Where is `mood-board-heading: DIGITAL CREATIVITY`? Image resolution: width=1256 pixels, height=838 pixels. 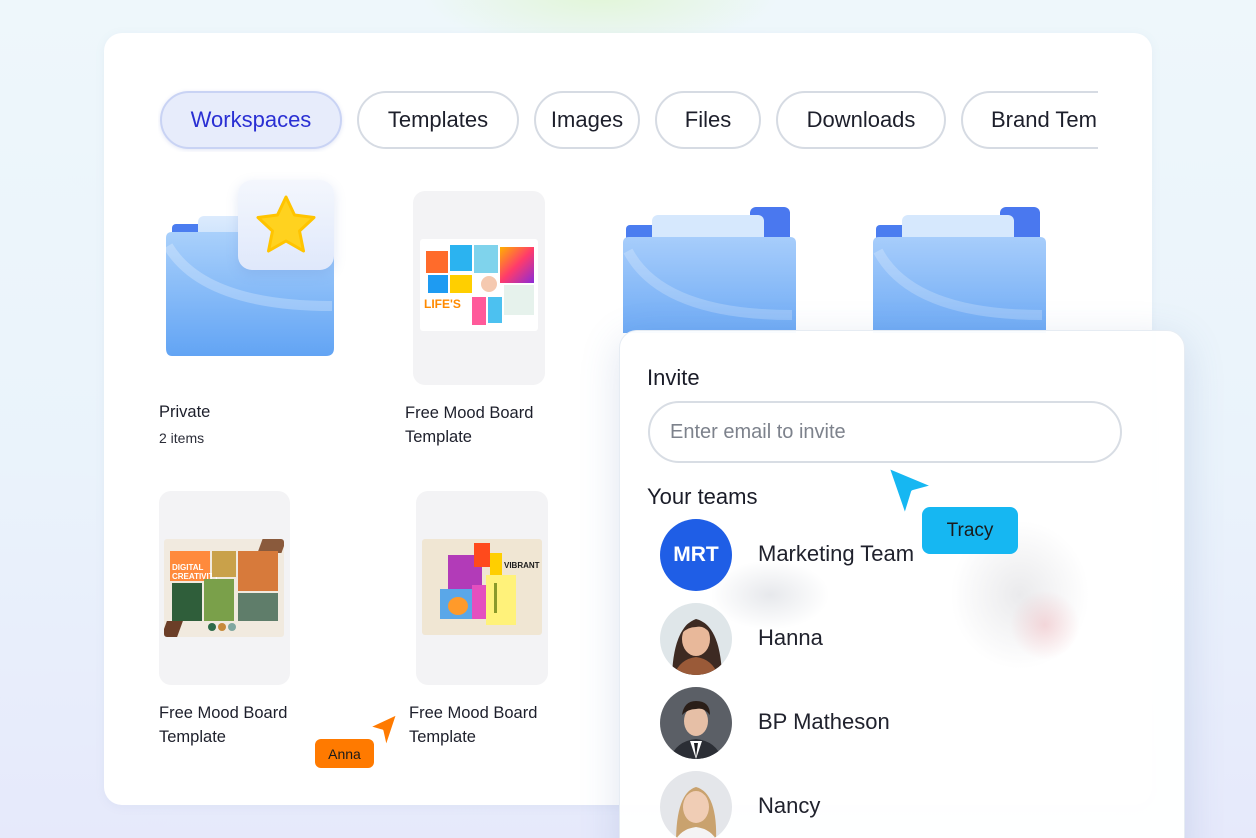
mood-board-heading: DIGITAL CREATIVITY is located at coordinates (195, 572).